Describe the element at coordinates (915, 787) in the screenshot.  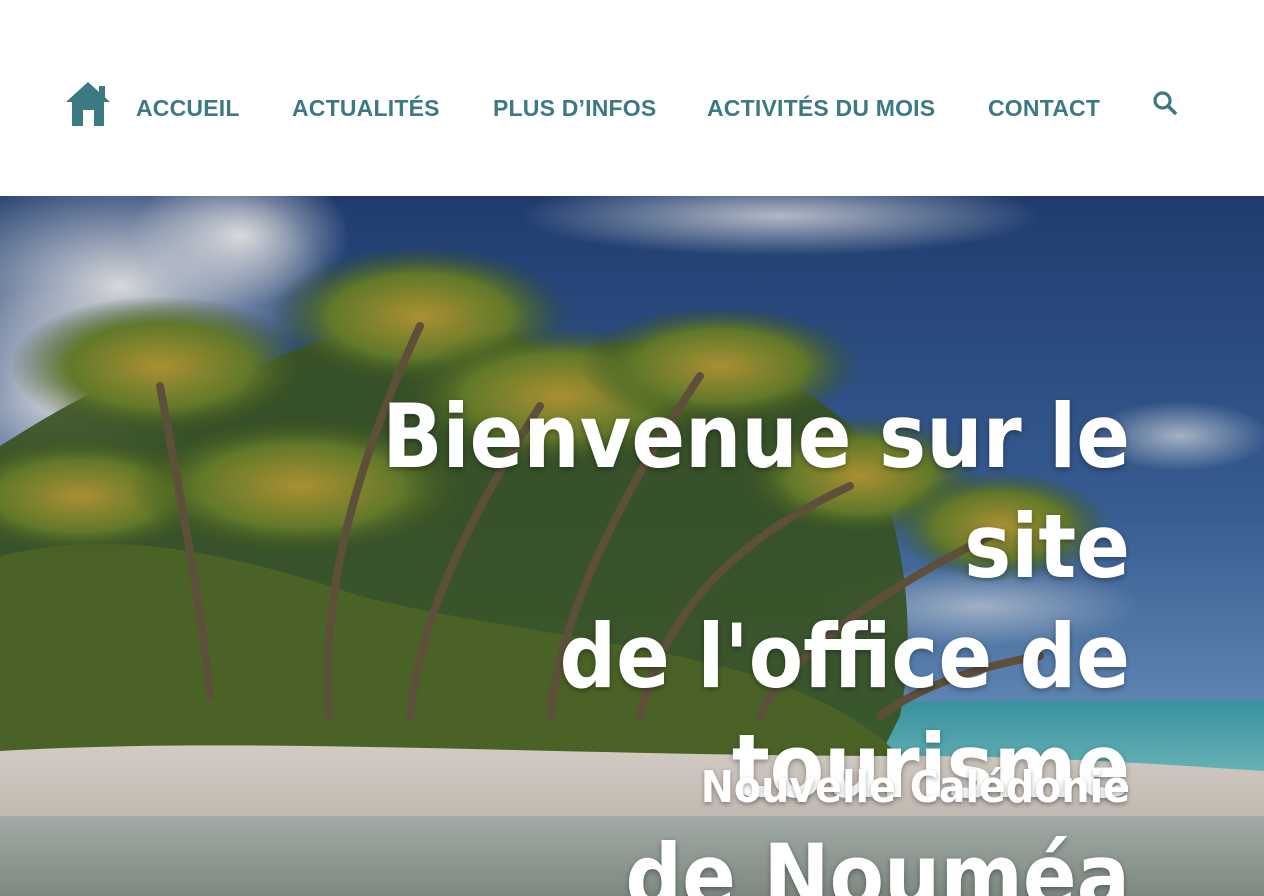
I see `hero-subtitle: Nouvelle Calédonie` at that location.